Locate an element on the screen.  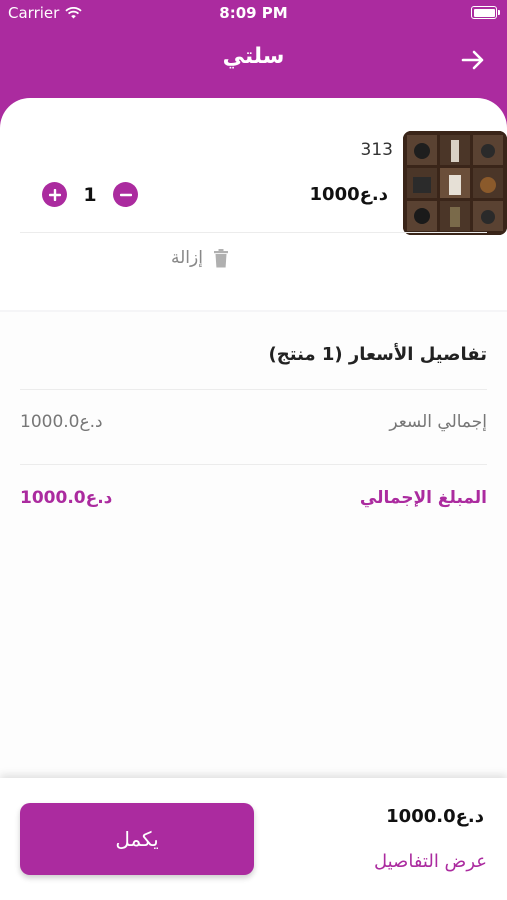
minus-icon is located at coordinates (125, 194).